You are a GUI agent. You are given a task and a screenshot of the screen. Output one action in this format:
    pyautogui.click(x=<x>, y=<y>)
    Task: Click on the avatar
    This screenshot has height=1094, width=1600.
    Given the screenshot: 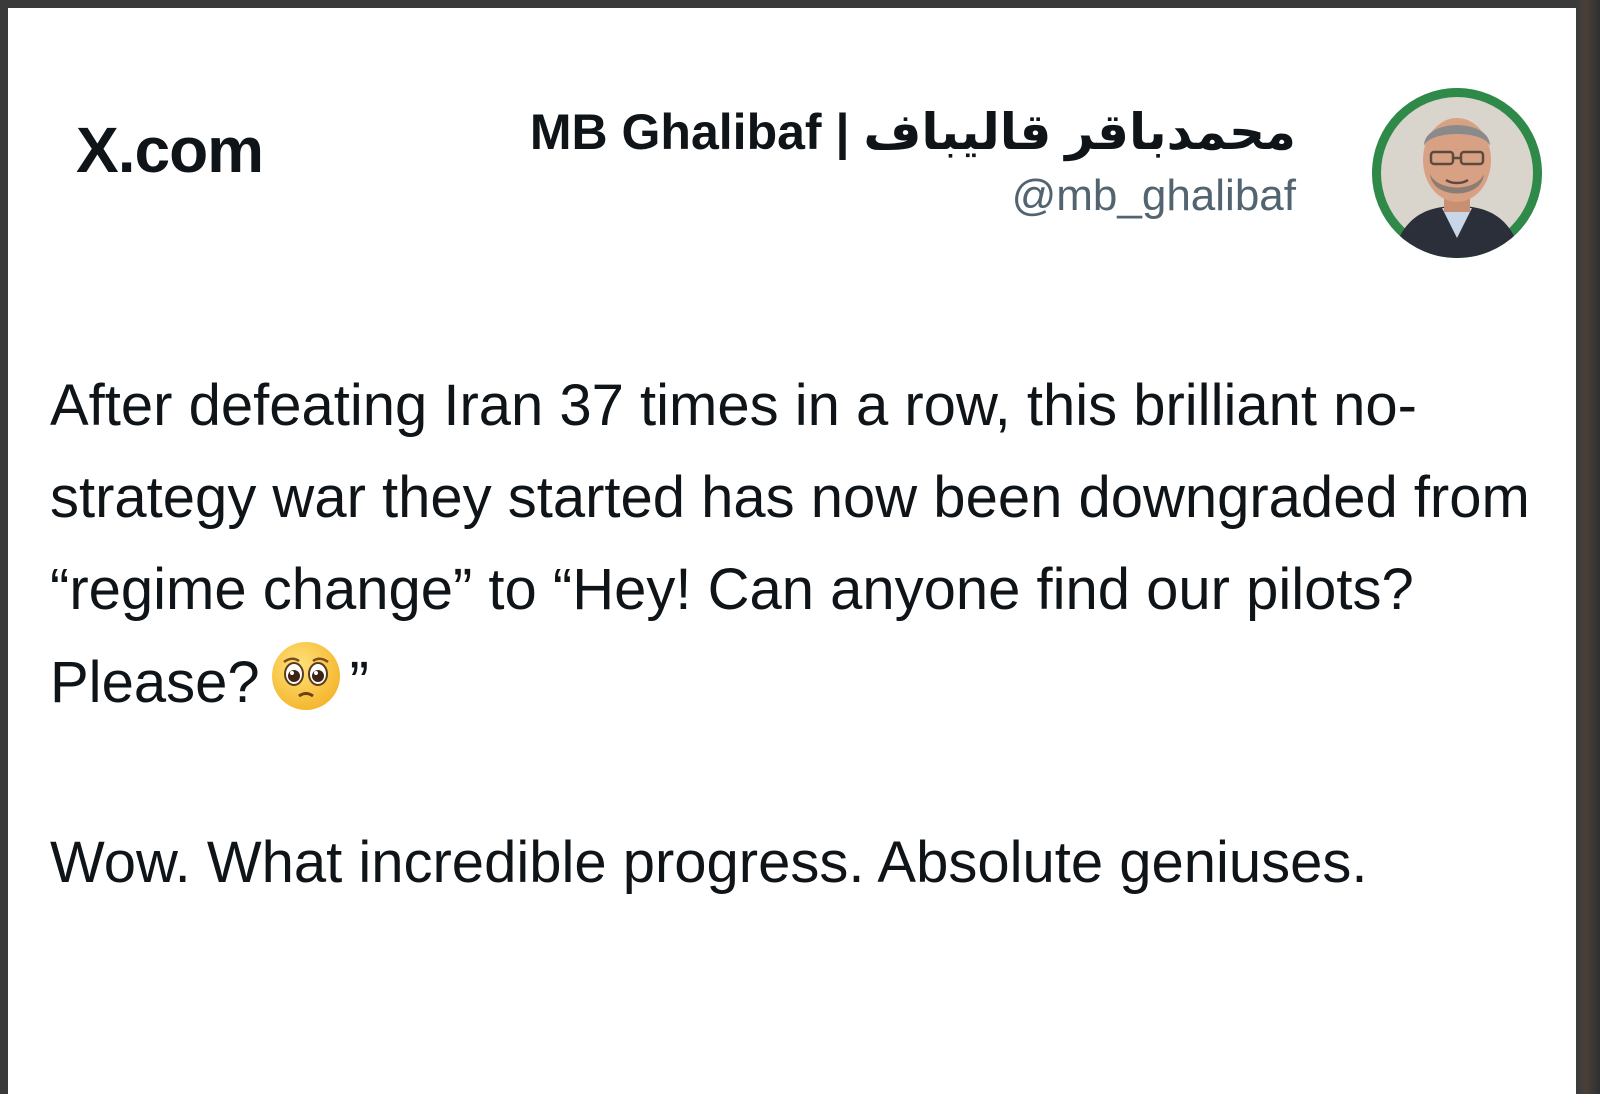 What is the action you would take?
    pyautogui.click(x=1457, y=173)
    